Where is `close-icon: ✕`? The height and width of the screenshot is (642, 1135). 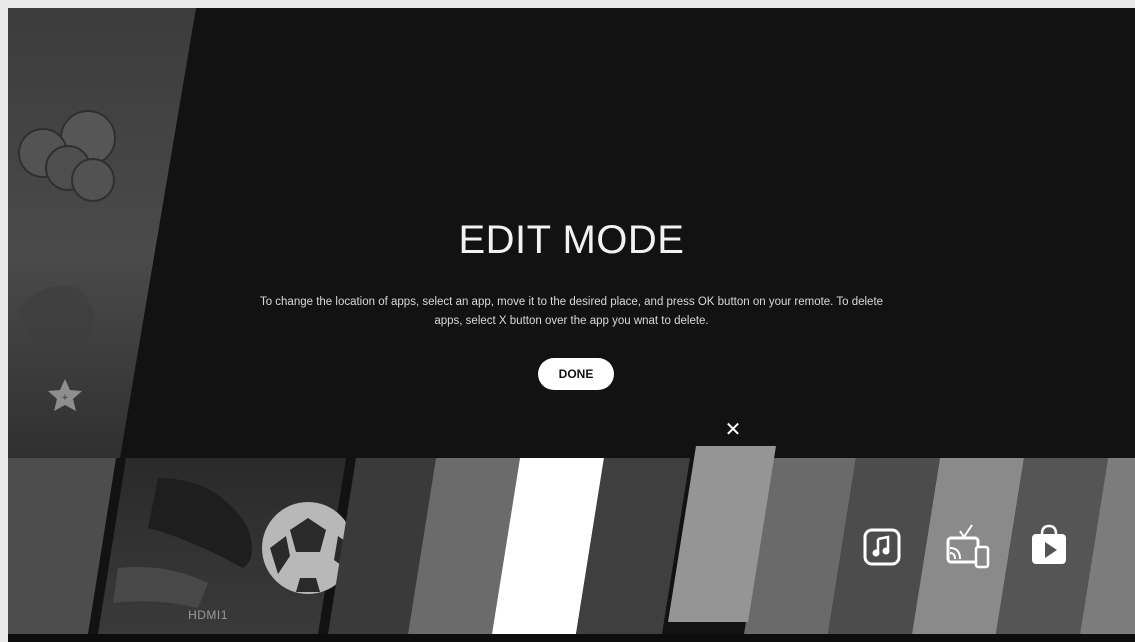 close-icon: ✕ is located at coordinates (733, 429).